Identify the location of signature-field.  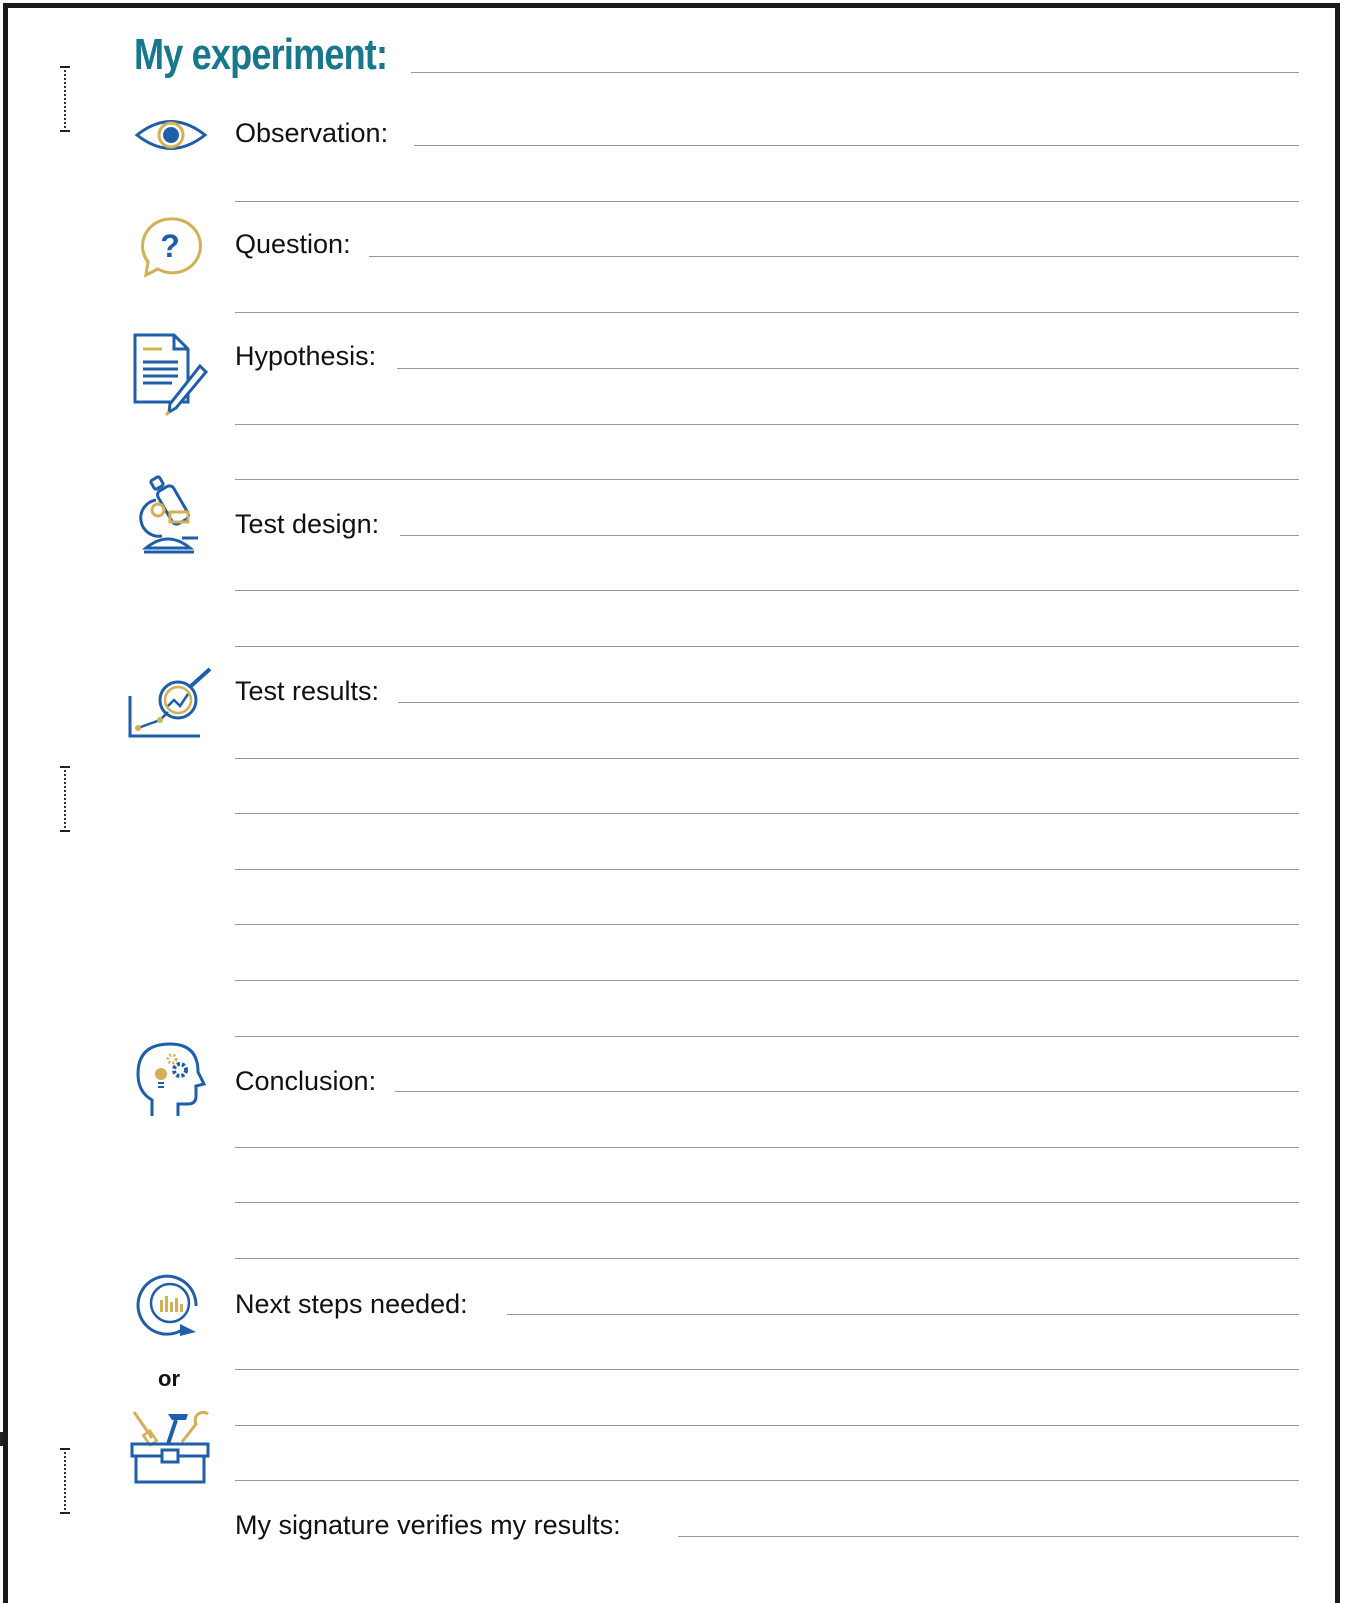
(988, 1536).